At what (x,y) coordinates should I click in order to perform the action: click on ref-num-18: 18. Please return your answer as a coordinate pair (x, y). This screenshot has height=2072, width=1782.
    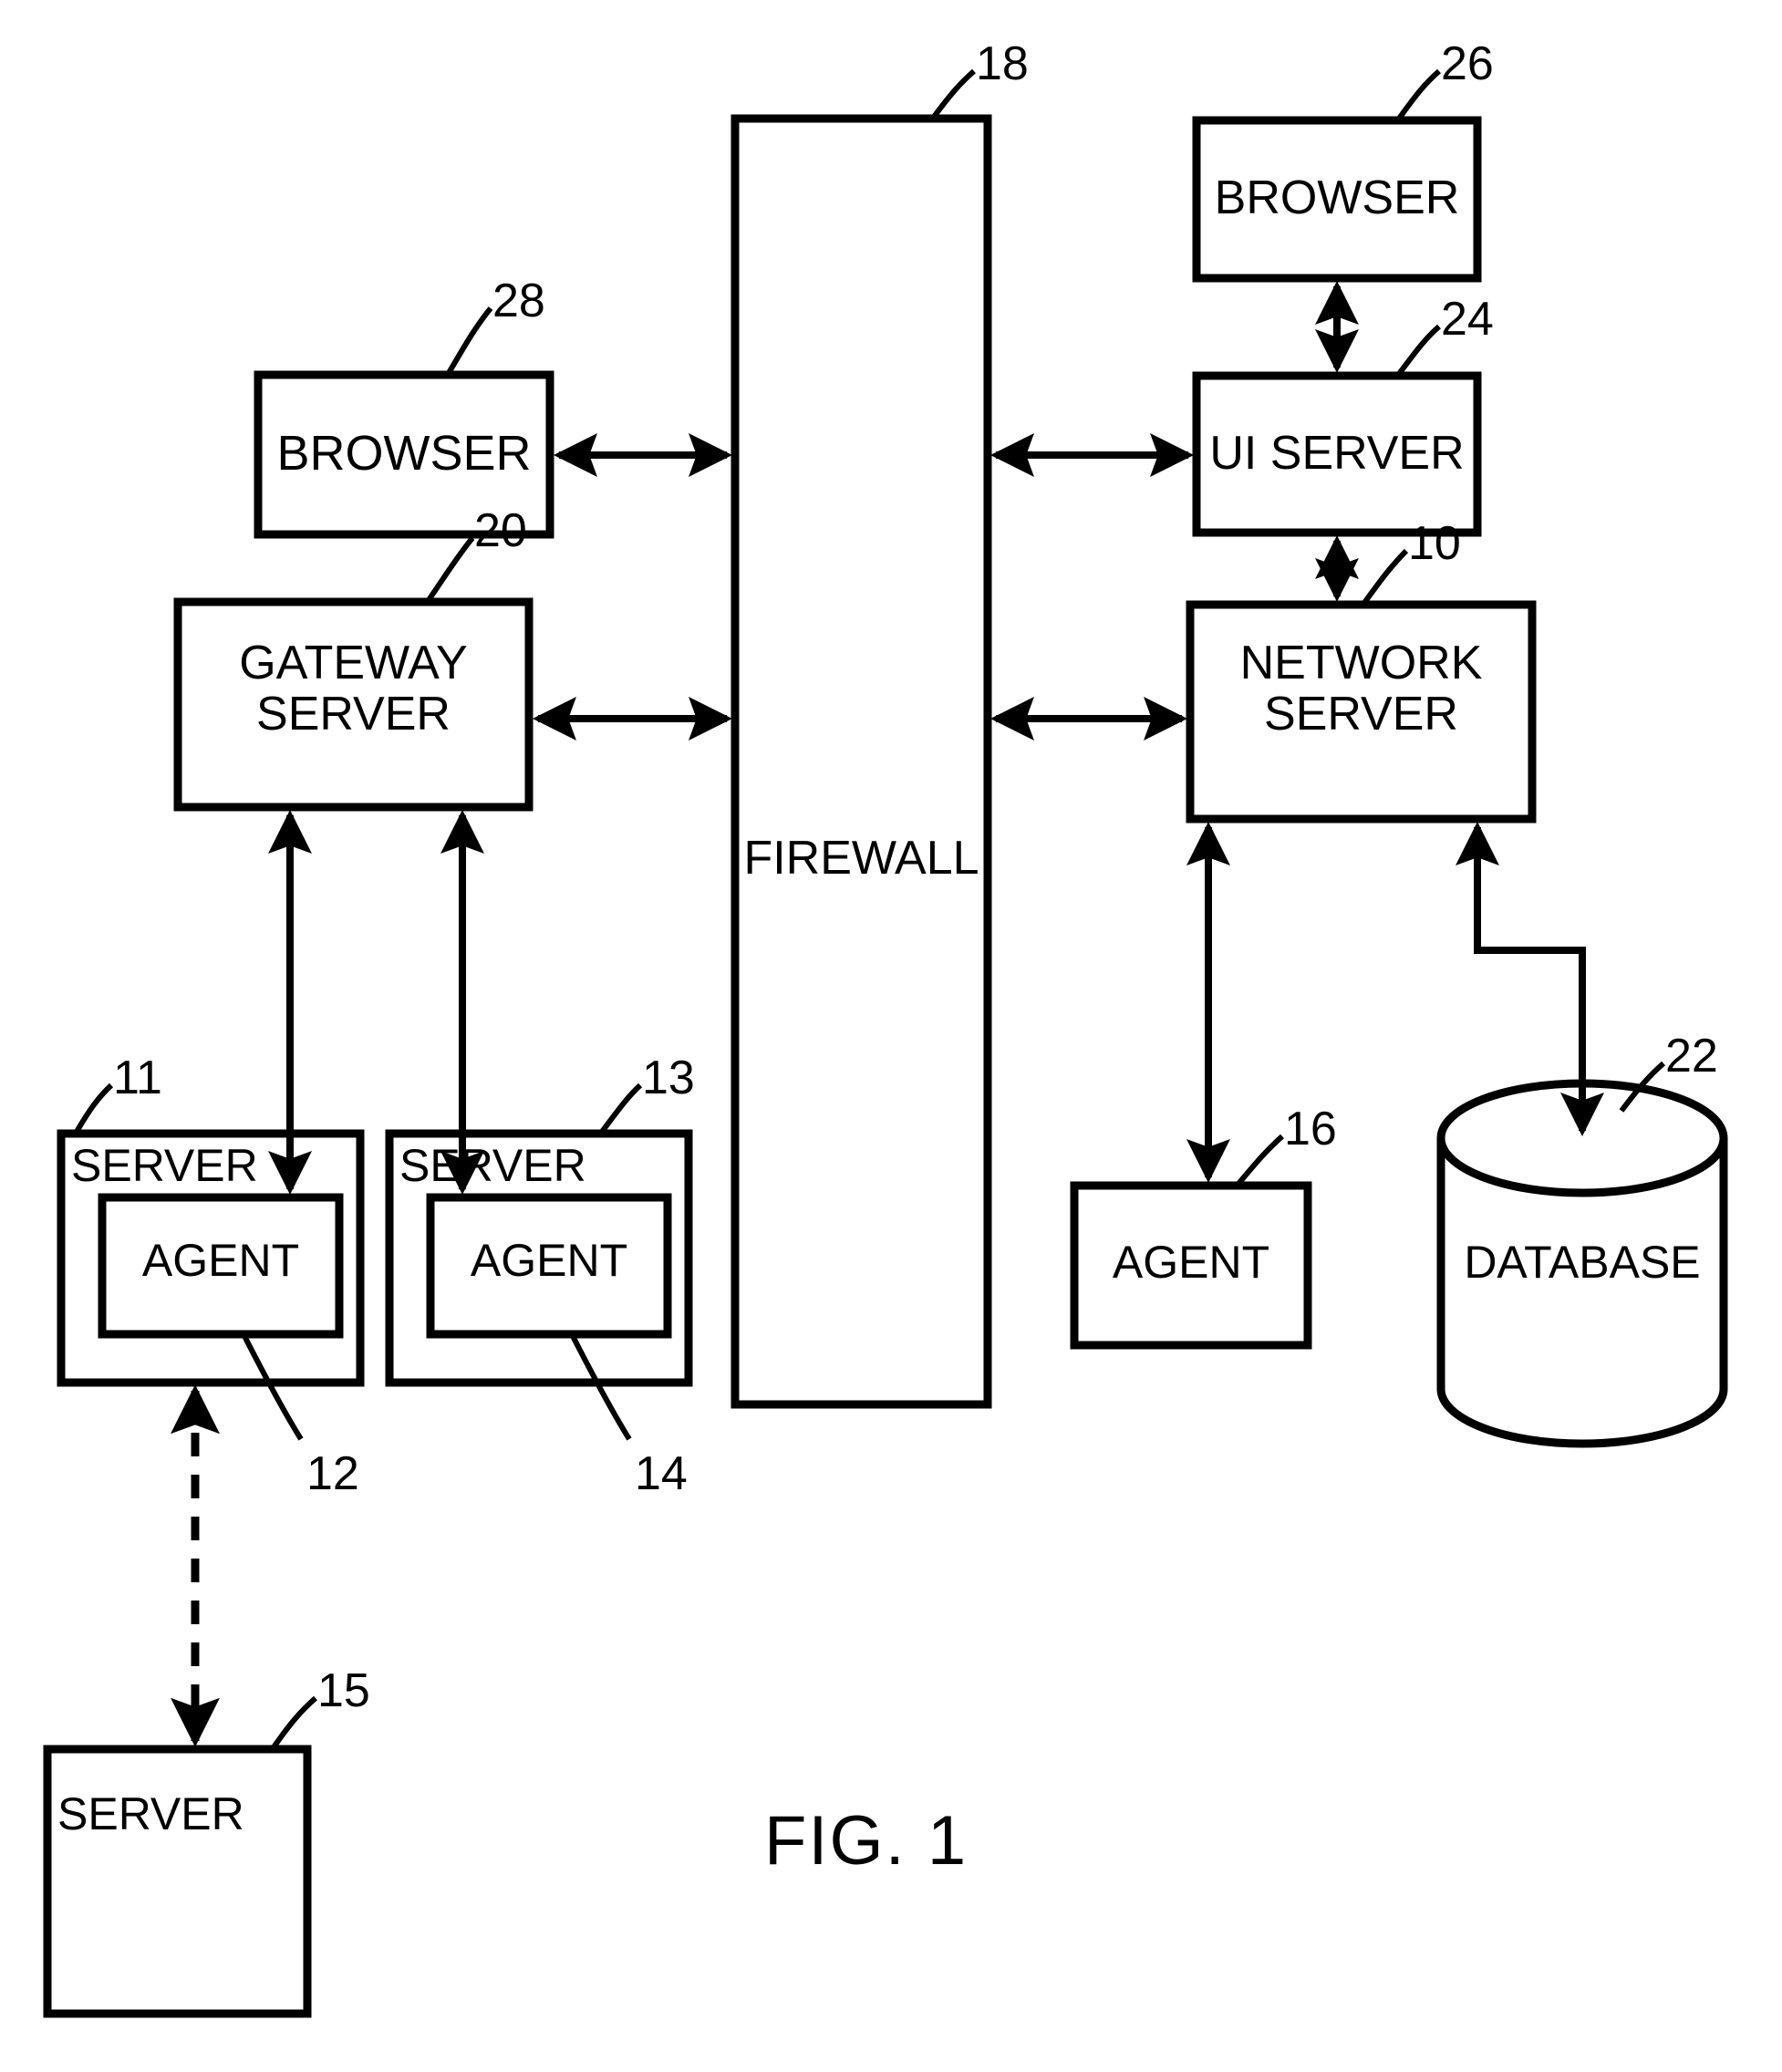
    Looking at the image, I should click on (1002, 64).